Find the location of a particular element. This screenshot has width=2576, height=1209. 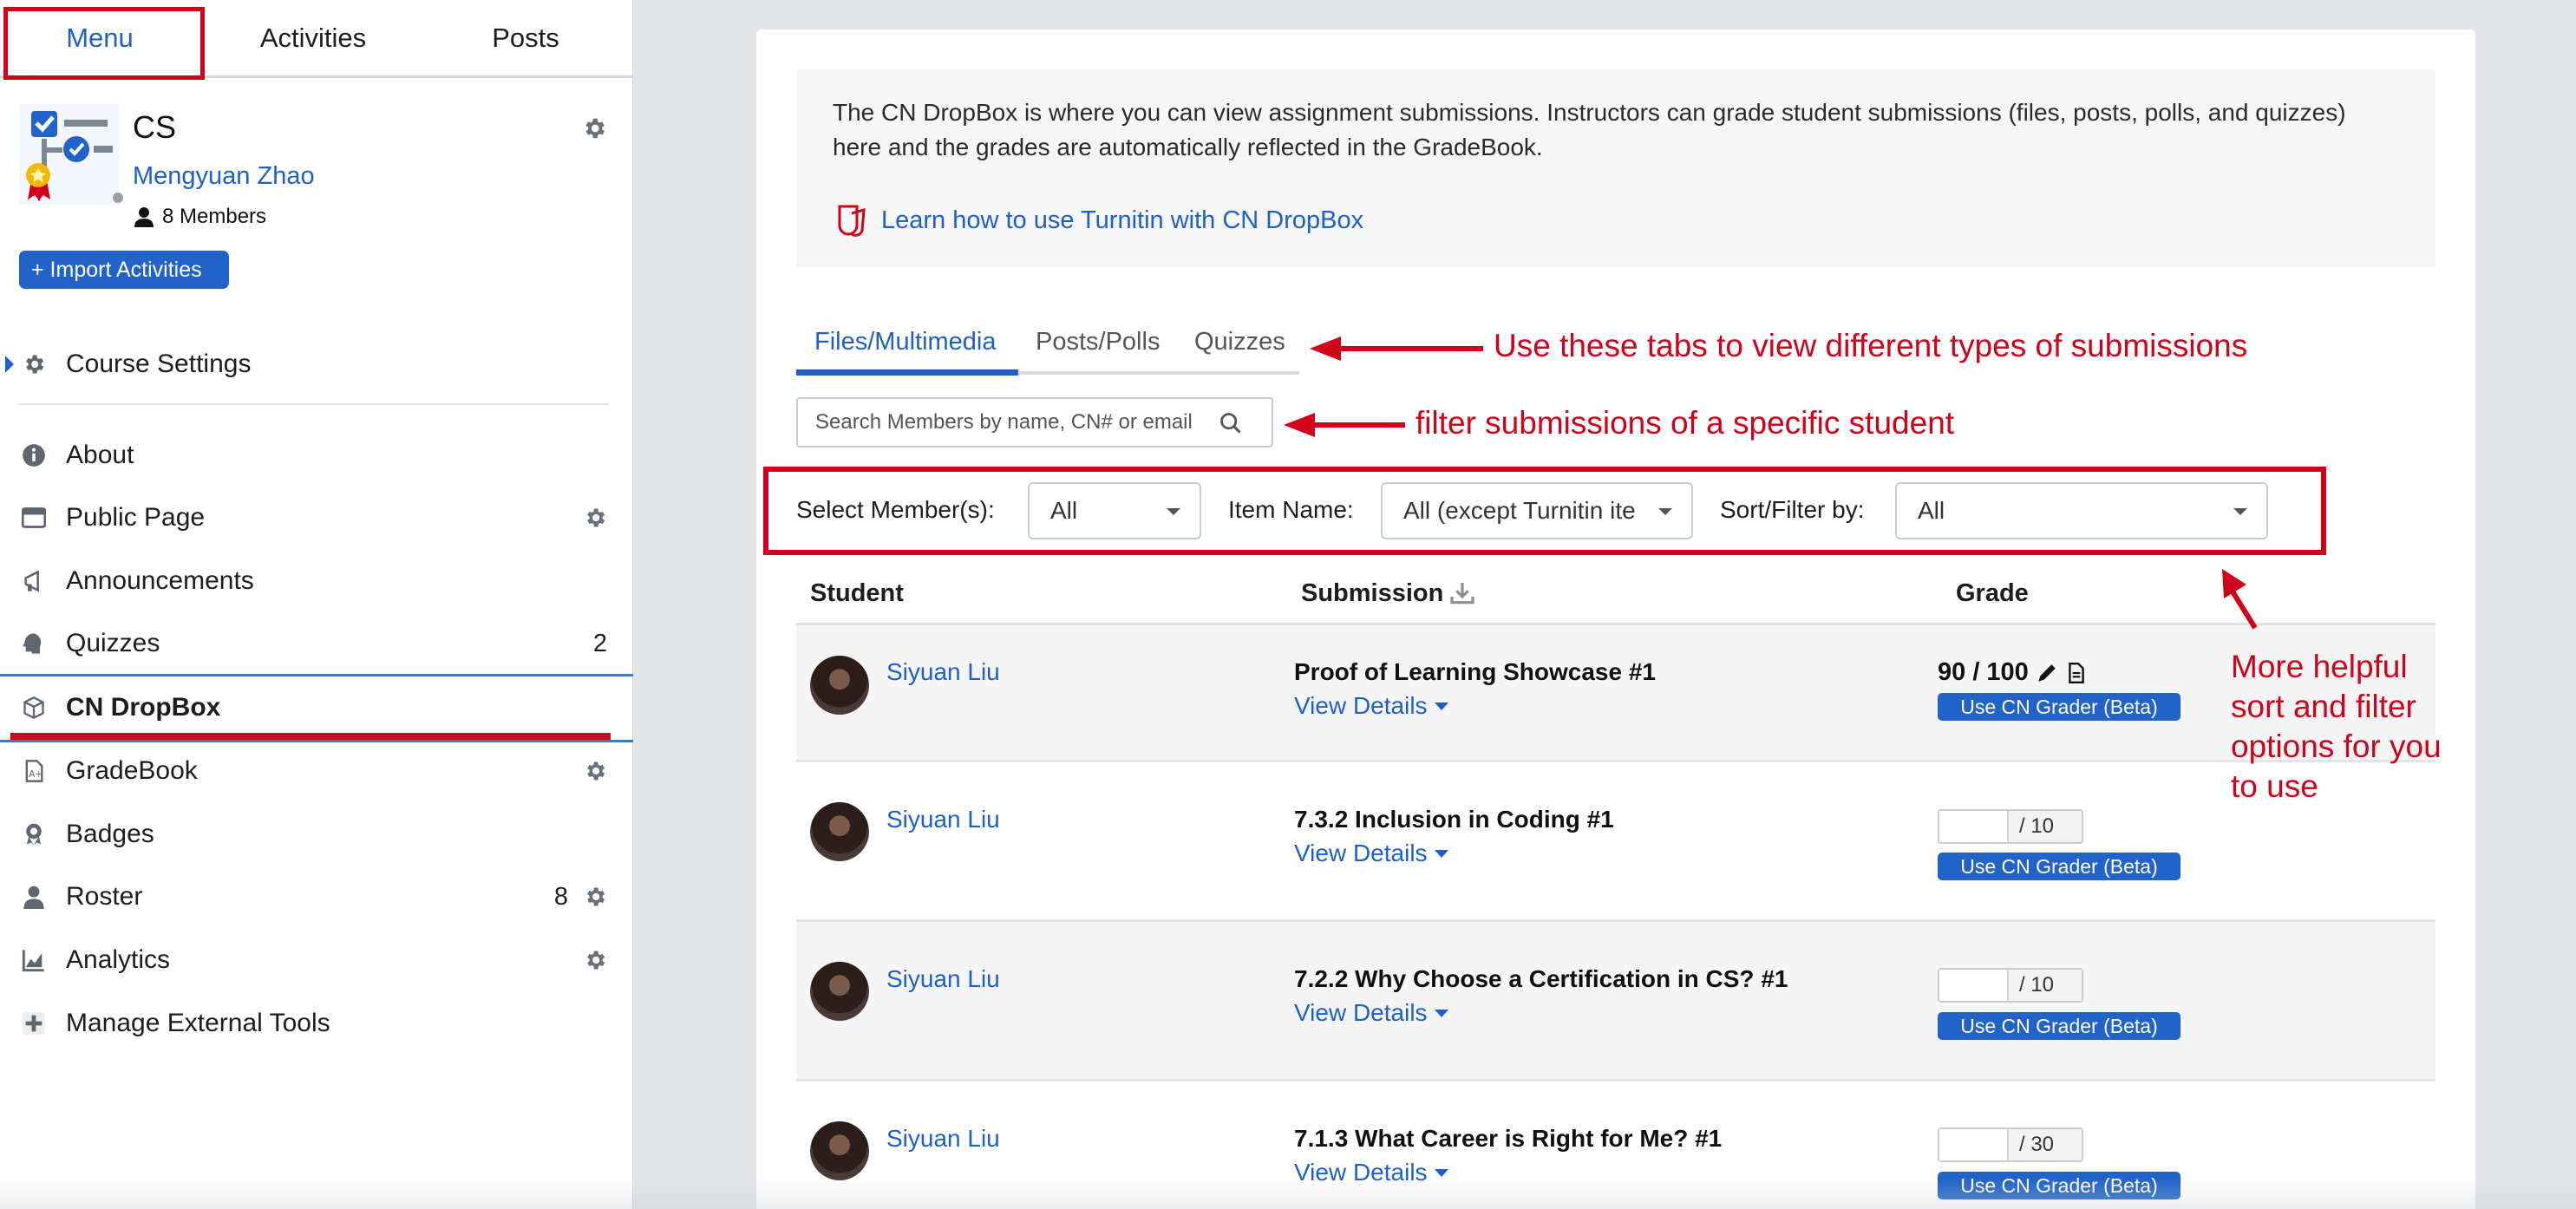

sidebar-item-label: Analytics is located at coordinates (118, 959).